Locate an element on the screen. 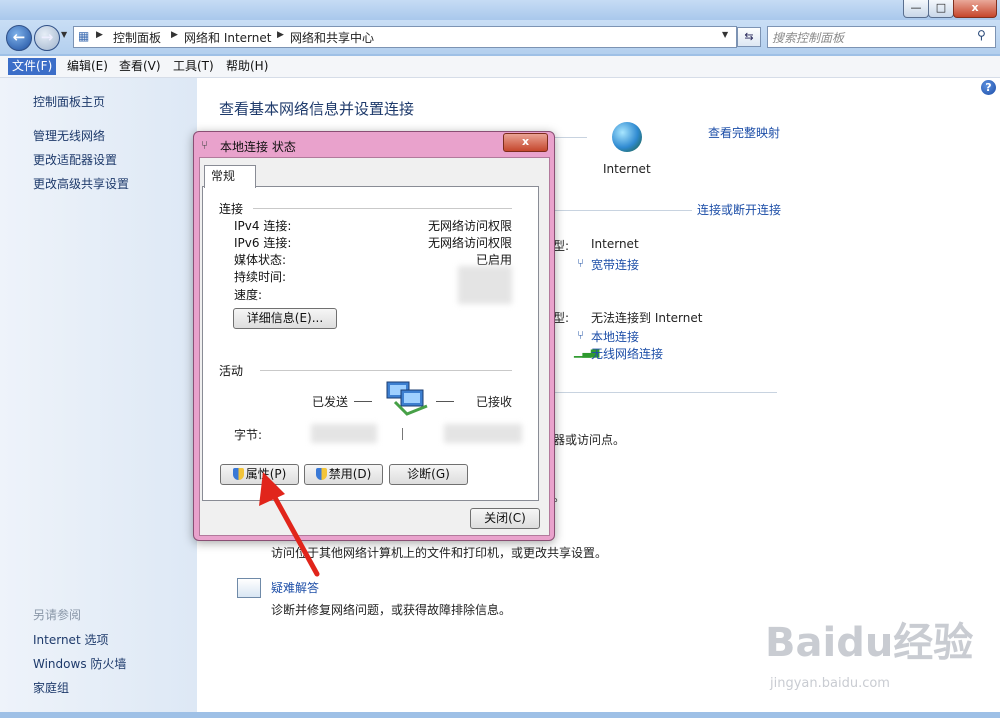  network-map-line is located at coordinates (570, 137).